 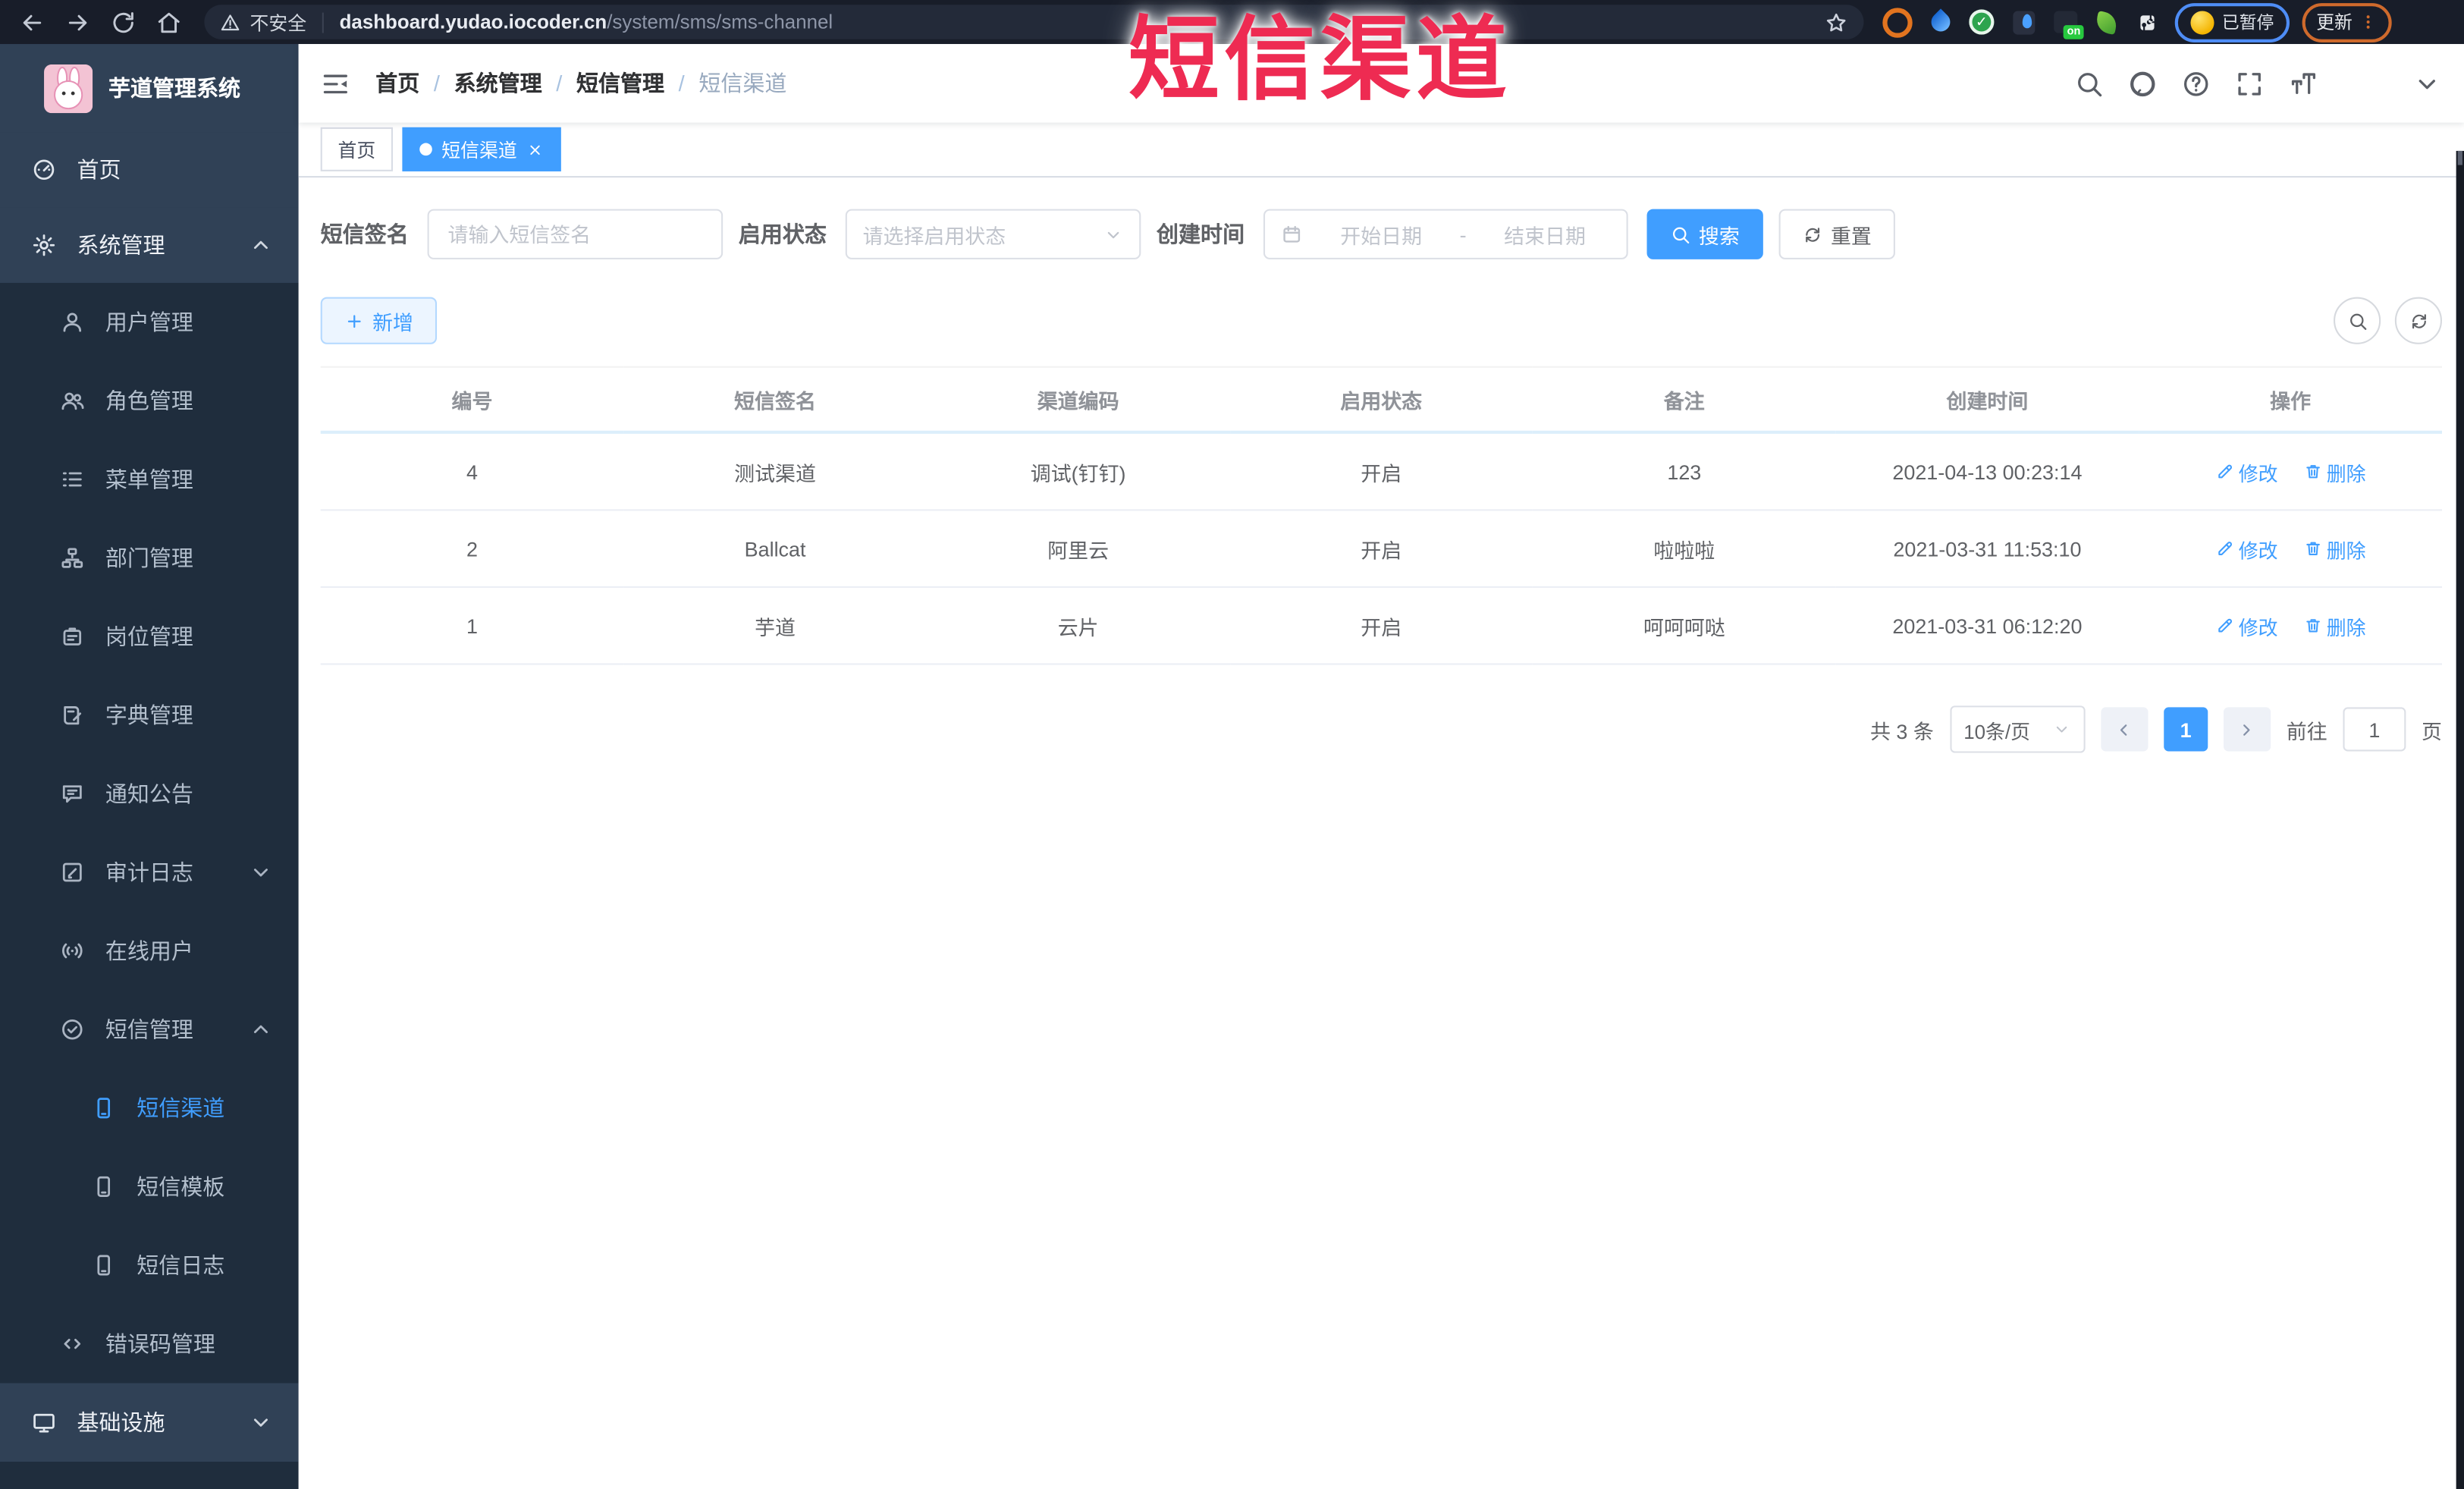 I want to click on jump-page-input, so click(x=2374, y=729).